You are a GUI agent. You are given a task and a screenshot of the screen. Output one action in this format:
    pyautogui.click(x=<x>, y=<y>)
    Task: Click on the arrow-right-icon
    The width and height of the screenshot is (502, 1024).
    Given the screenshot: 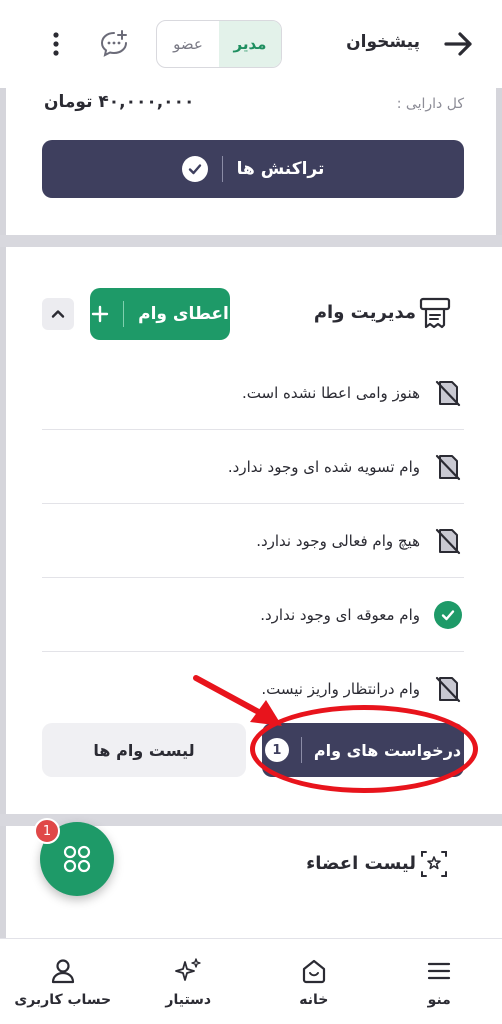 What is the action you would take?
    pyautogui.click(x=458, y=44)
    